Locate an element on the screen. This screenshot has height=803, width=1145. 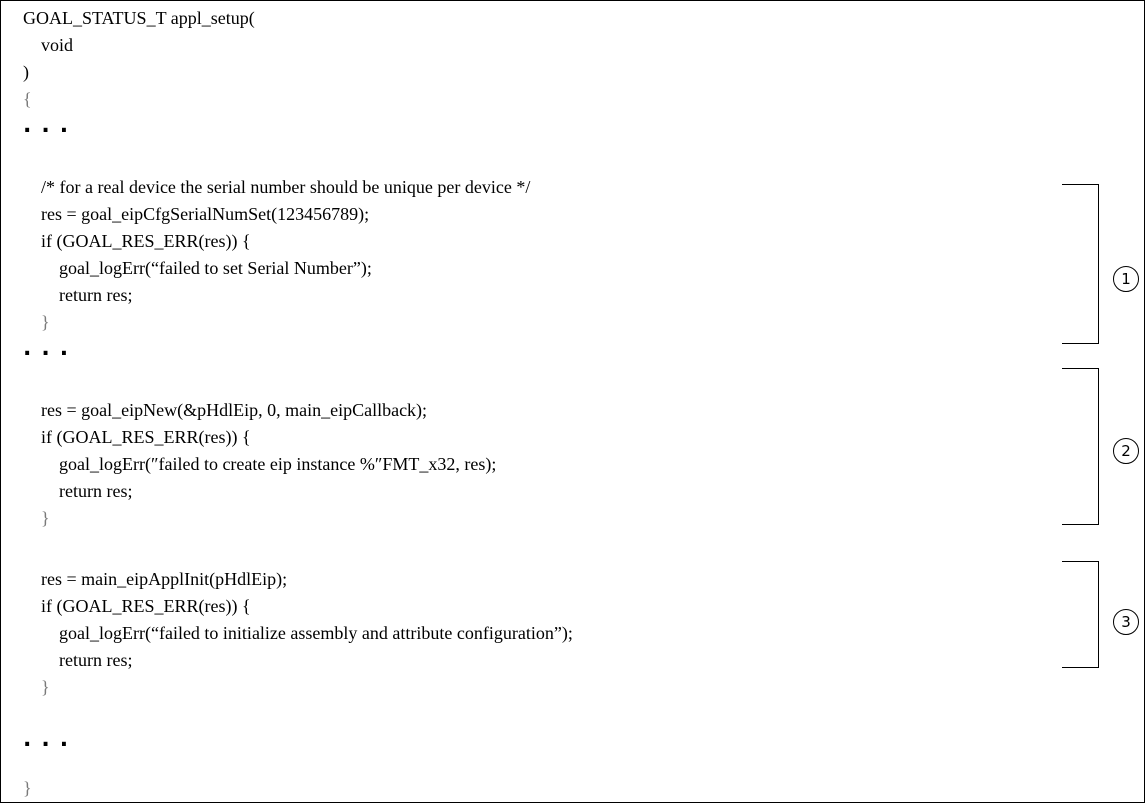
circled-marker-2: 2 is located at coordinates (1126, 451).